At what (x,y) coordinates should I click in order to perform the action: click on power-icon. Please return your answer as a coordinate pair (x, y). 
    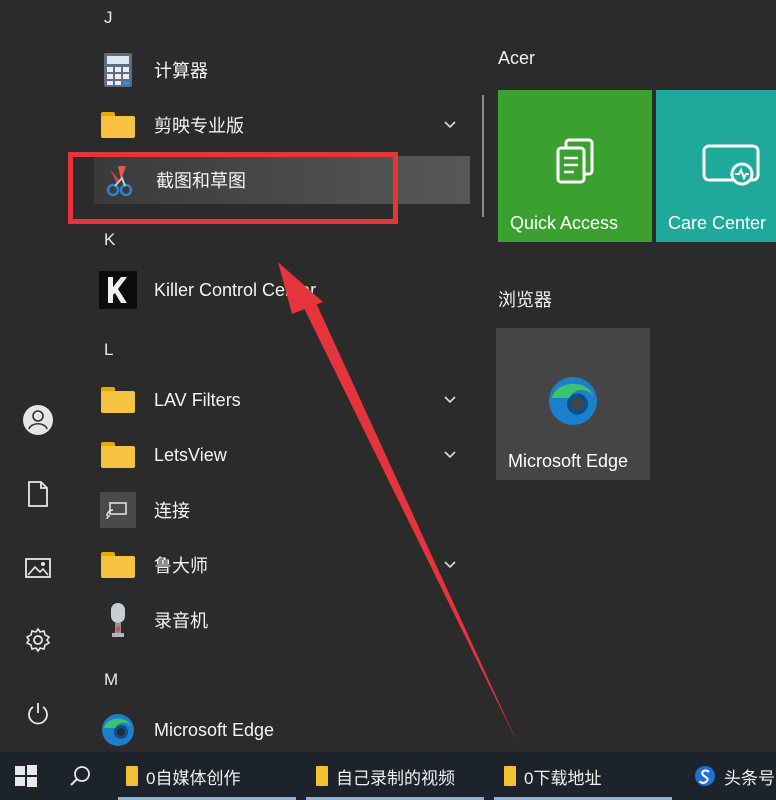
    Looking at the image, I should click on (38, 714).